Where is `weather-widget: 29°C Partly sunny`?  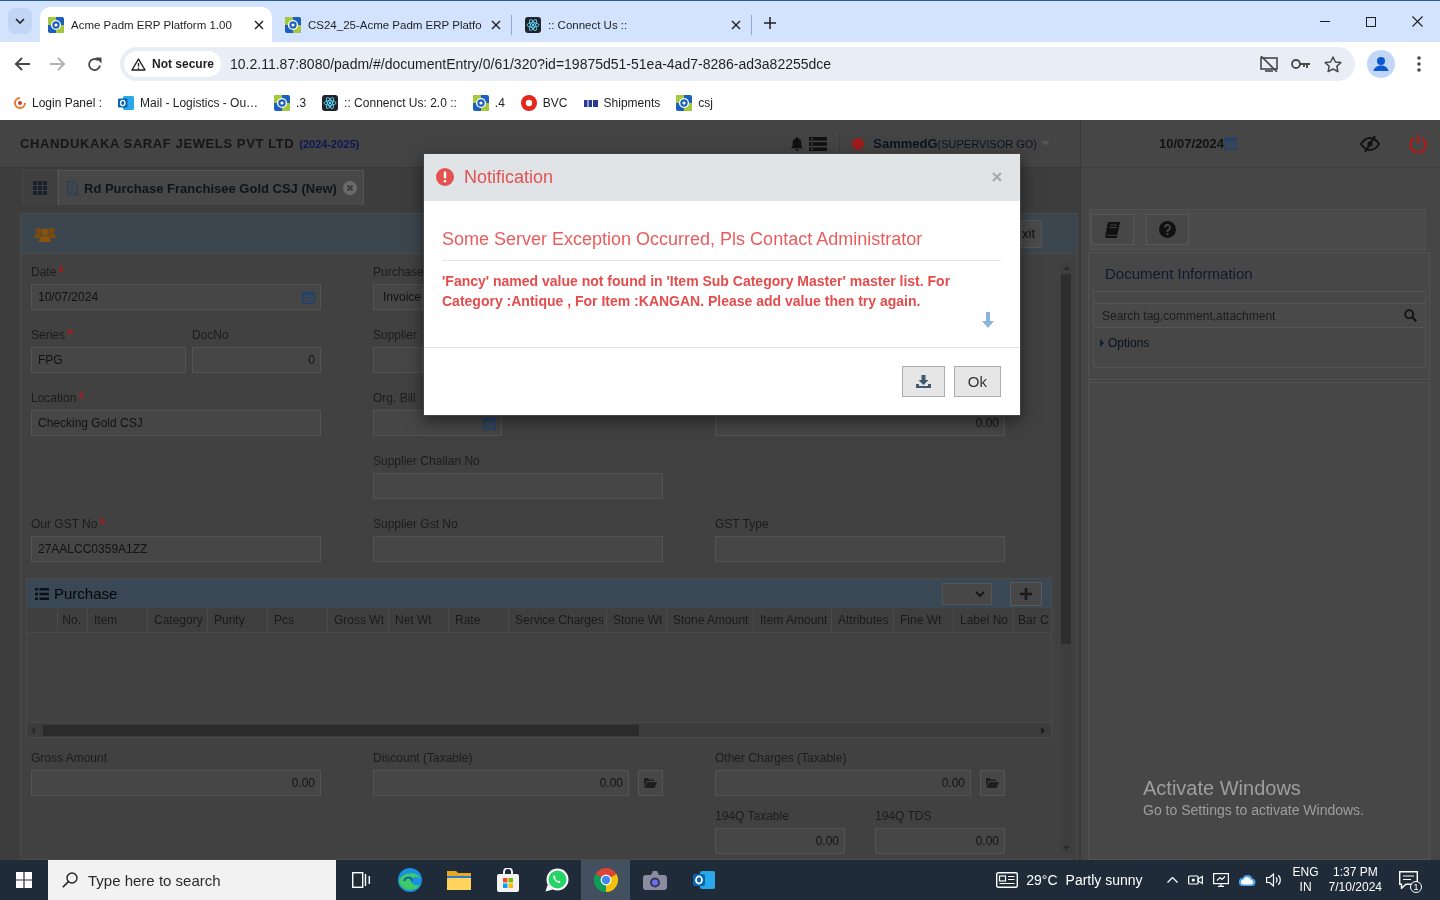
weather-widget: 29°C Partly sunny is located at coordinates (1069, 880).